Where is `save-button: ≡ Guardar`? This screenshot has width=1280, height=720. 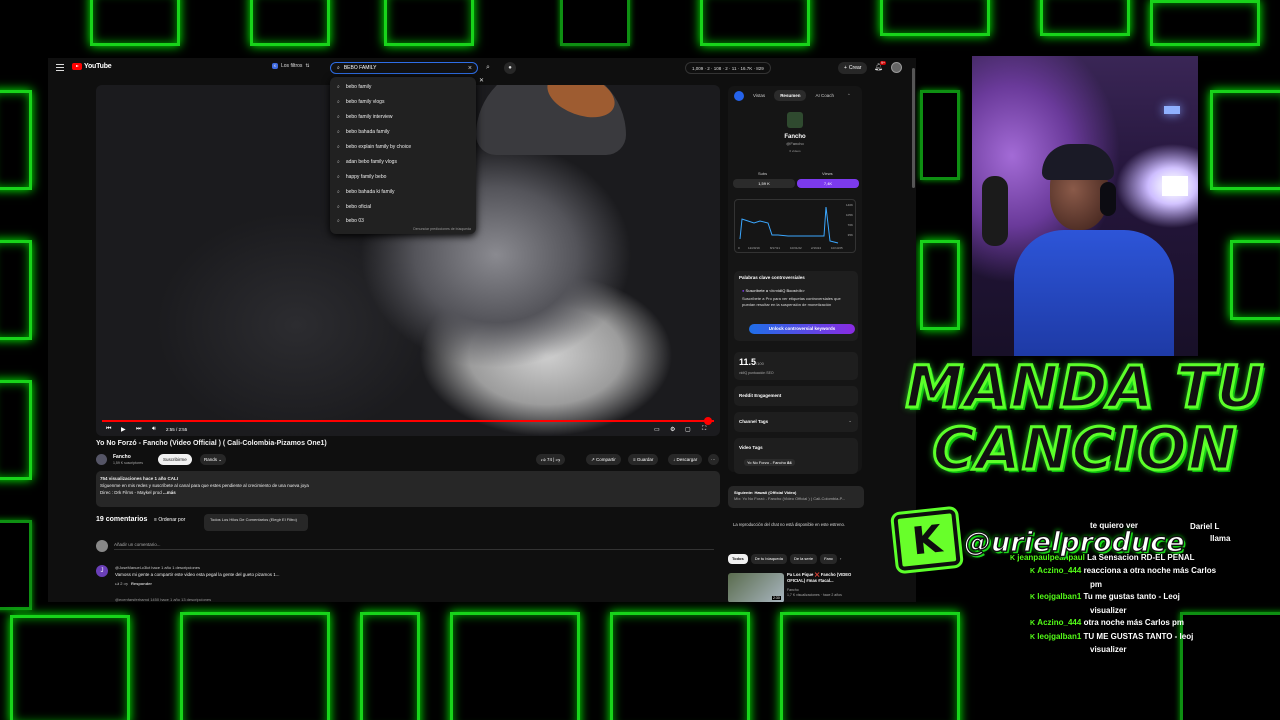 save-button: ≡ Guardar is located at coordinates (643, 459).